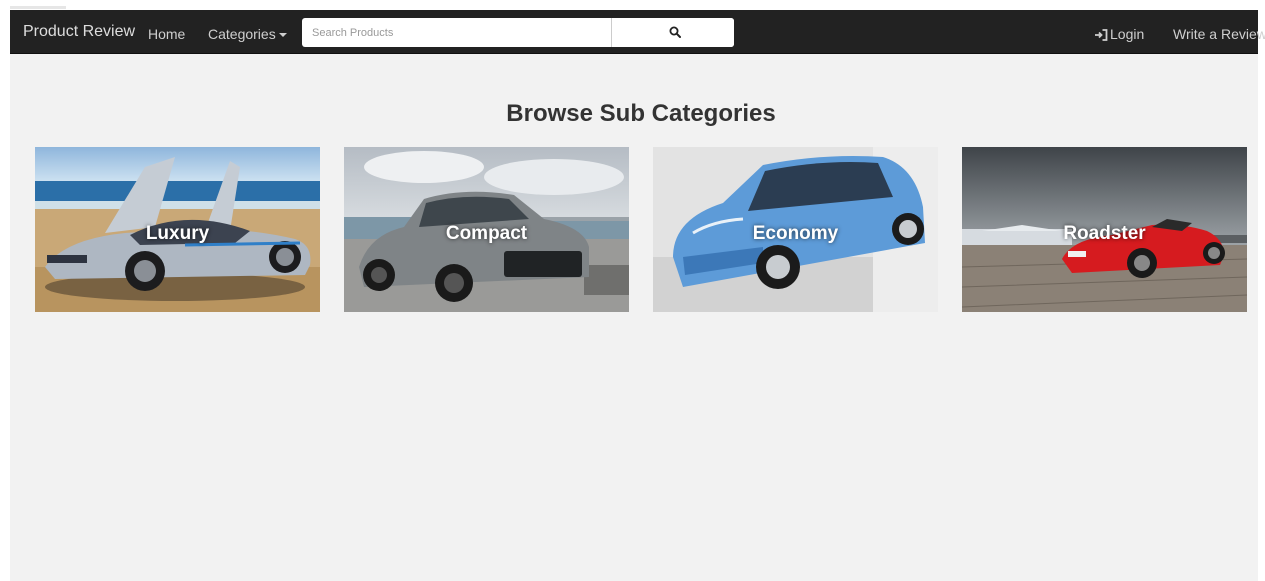  What do you see at coordinates (1219, 34) in the screenshot?
I see `nav-write-review-link: Write a Review` at bounding box center [1219, 34].